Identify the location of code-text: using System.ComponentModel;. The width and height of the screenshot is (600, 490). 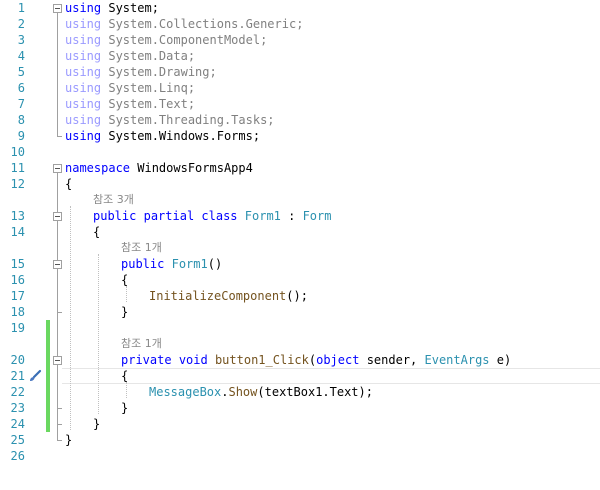
(166, 40).